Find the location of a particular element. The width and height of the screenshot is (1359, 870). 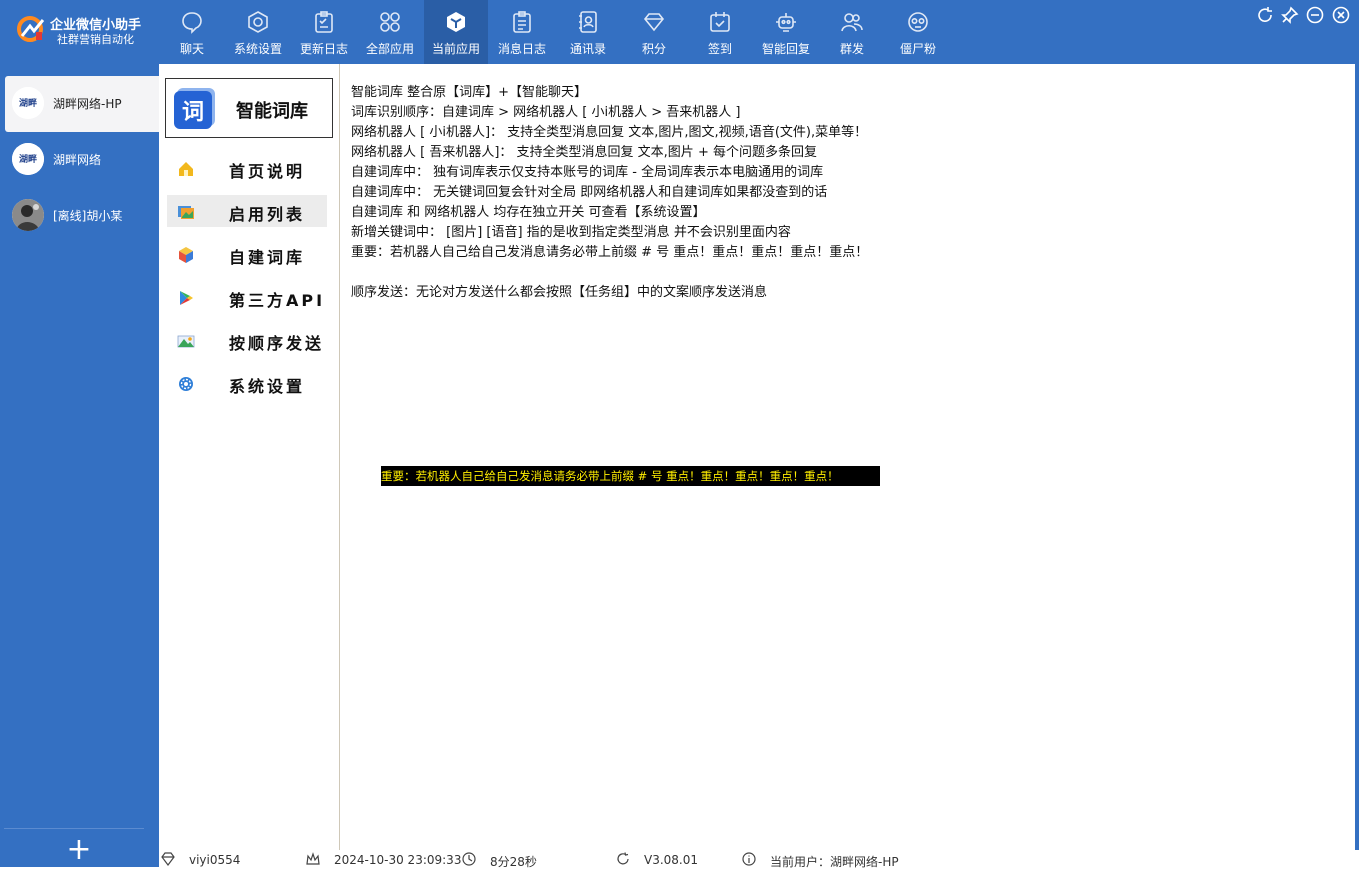

nav-group-send: 群发 is located at coordinates (852, 32).